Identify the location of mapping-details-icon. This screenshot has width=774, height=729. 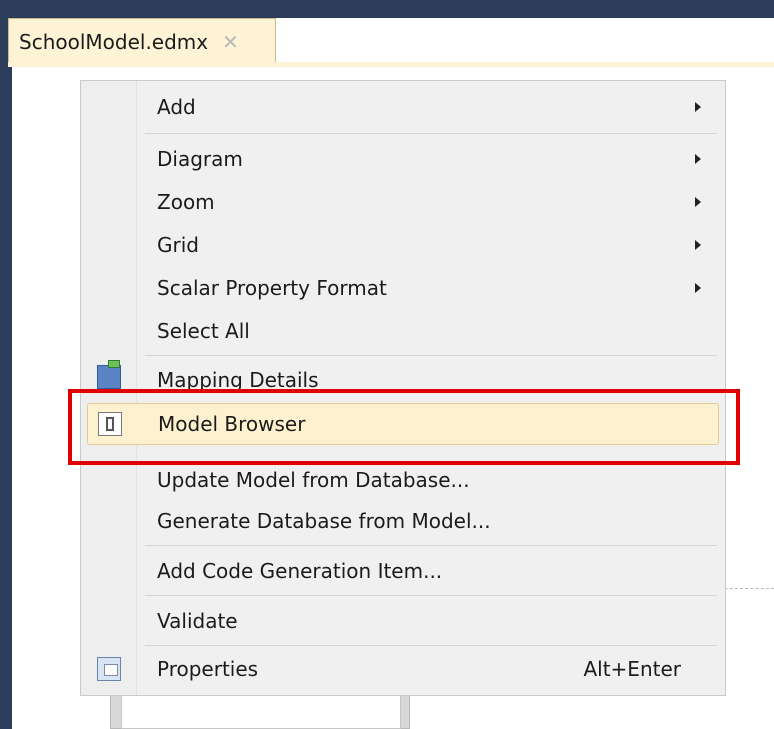
(109, 374).